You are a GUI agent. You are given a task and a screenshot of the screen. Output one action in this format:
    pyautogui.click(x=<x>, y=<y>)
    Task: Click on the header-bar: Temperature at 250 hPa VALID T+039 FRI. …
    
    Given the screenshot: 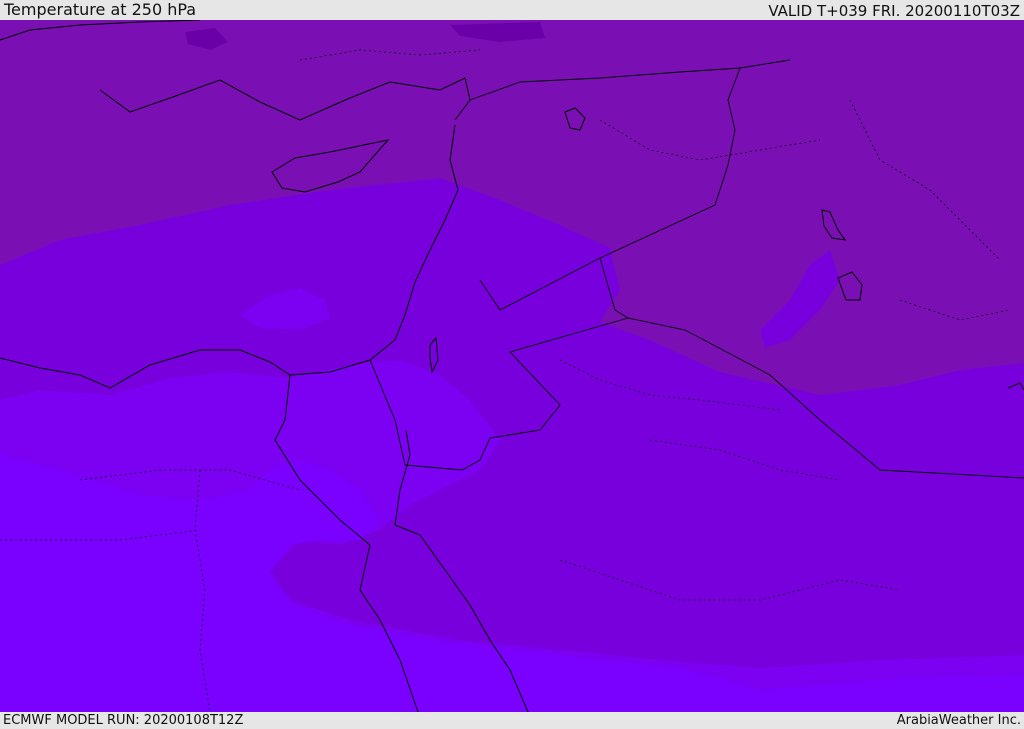 What is the action you would take?
    pyautogui.click(x=512, y=10)
    